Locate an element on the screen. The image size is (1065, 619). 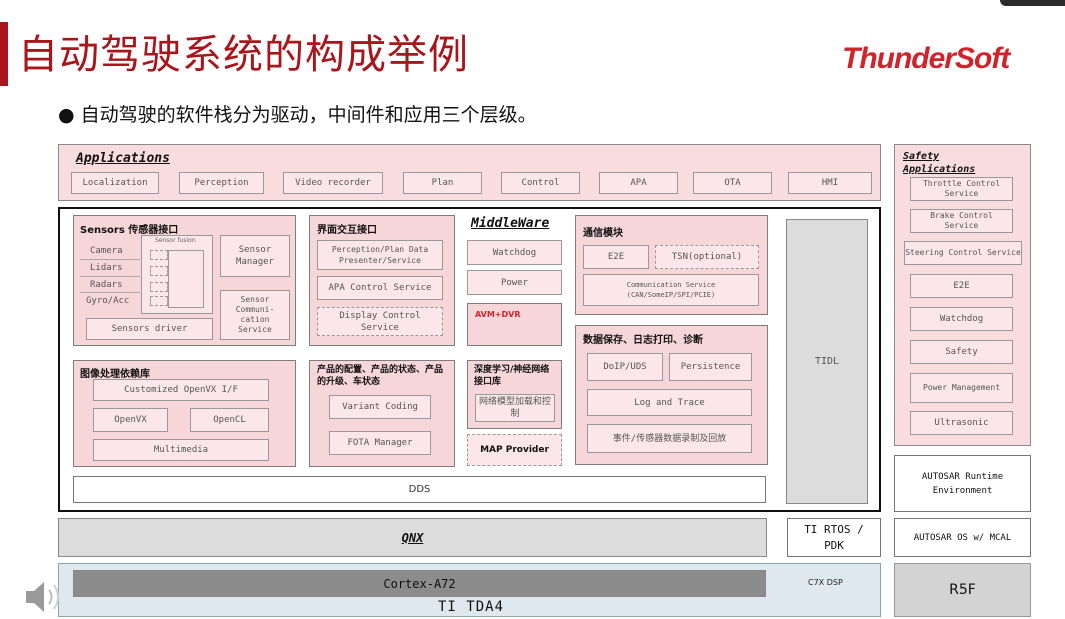
app-localization: Localization is located at coordinates (115, 183).